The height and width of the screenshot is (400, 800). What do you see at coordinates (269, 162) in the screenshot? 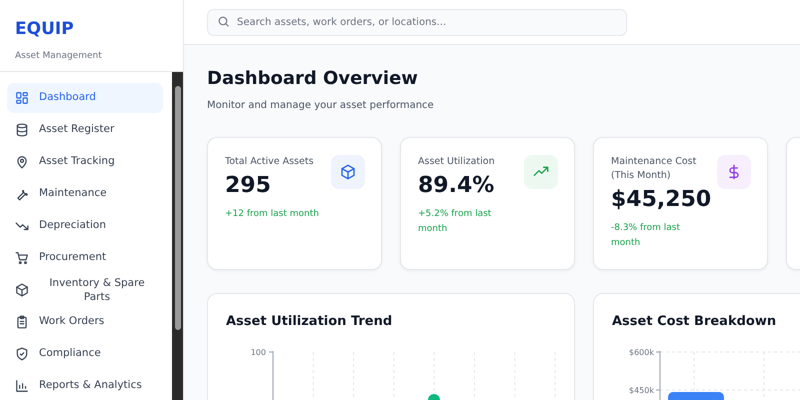
I see `stat-label: Total Active Assets` at bounding box center [269, 162].